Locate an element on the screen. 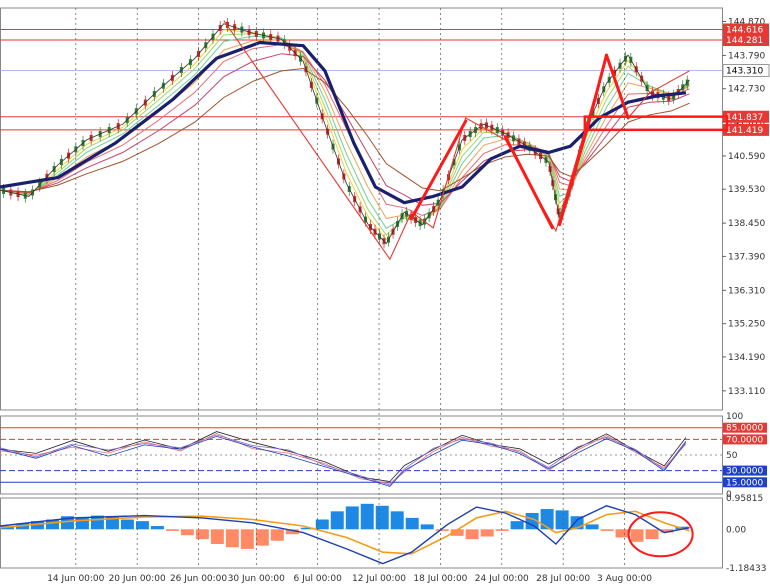 This screenshot has height=588, width=770. time-label: 20 Jun 00:00 is located at coordinates (137, 579).